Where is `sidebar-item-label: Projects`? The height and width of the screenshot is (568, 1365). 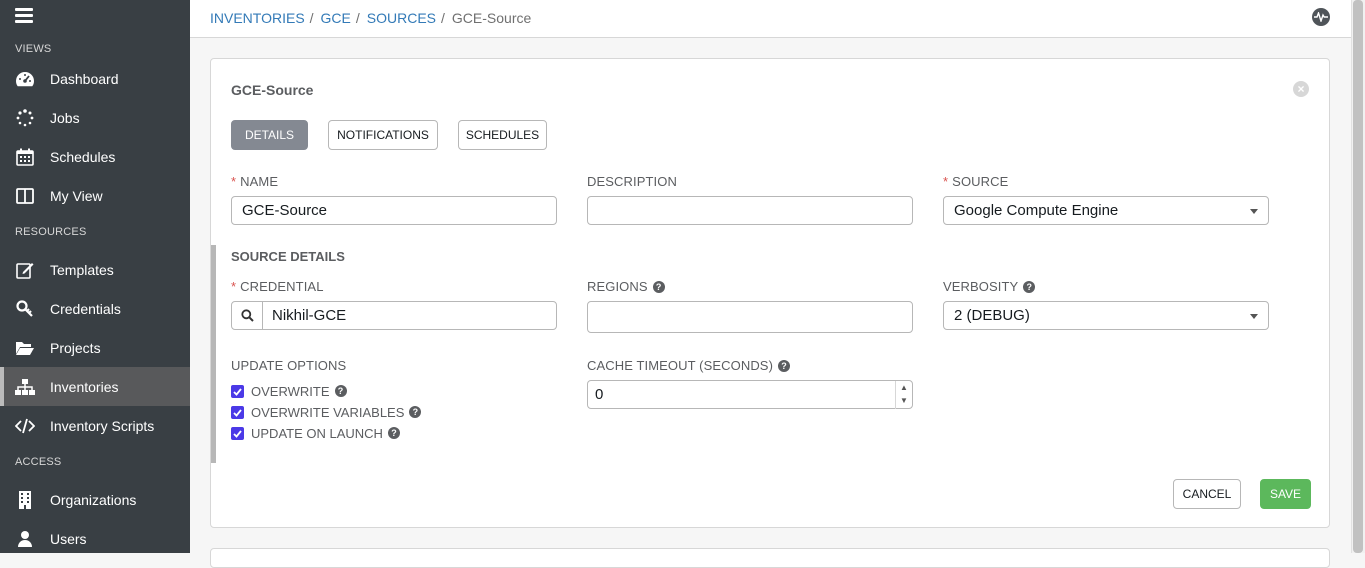
sidebar-item-label: Projects is located at coordinates (75, 347).